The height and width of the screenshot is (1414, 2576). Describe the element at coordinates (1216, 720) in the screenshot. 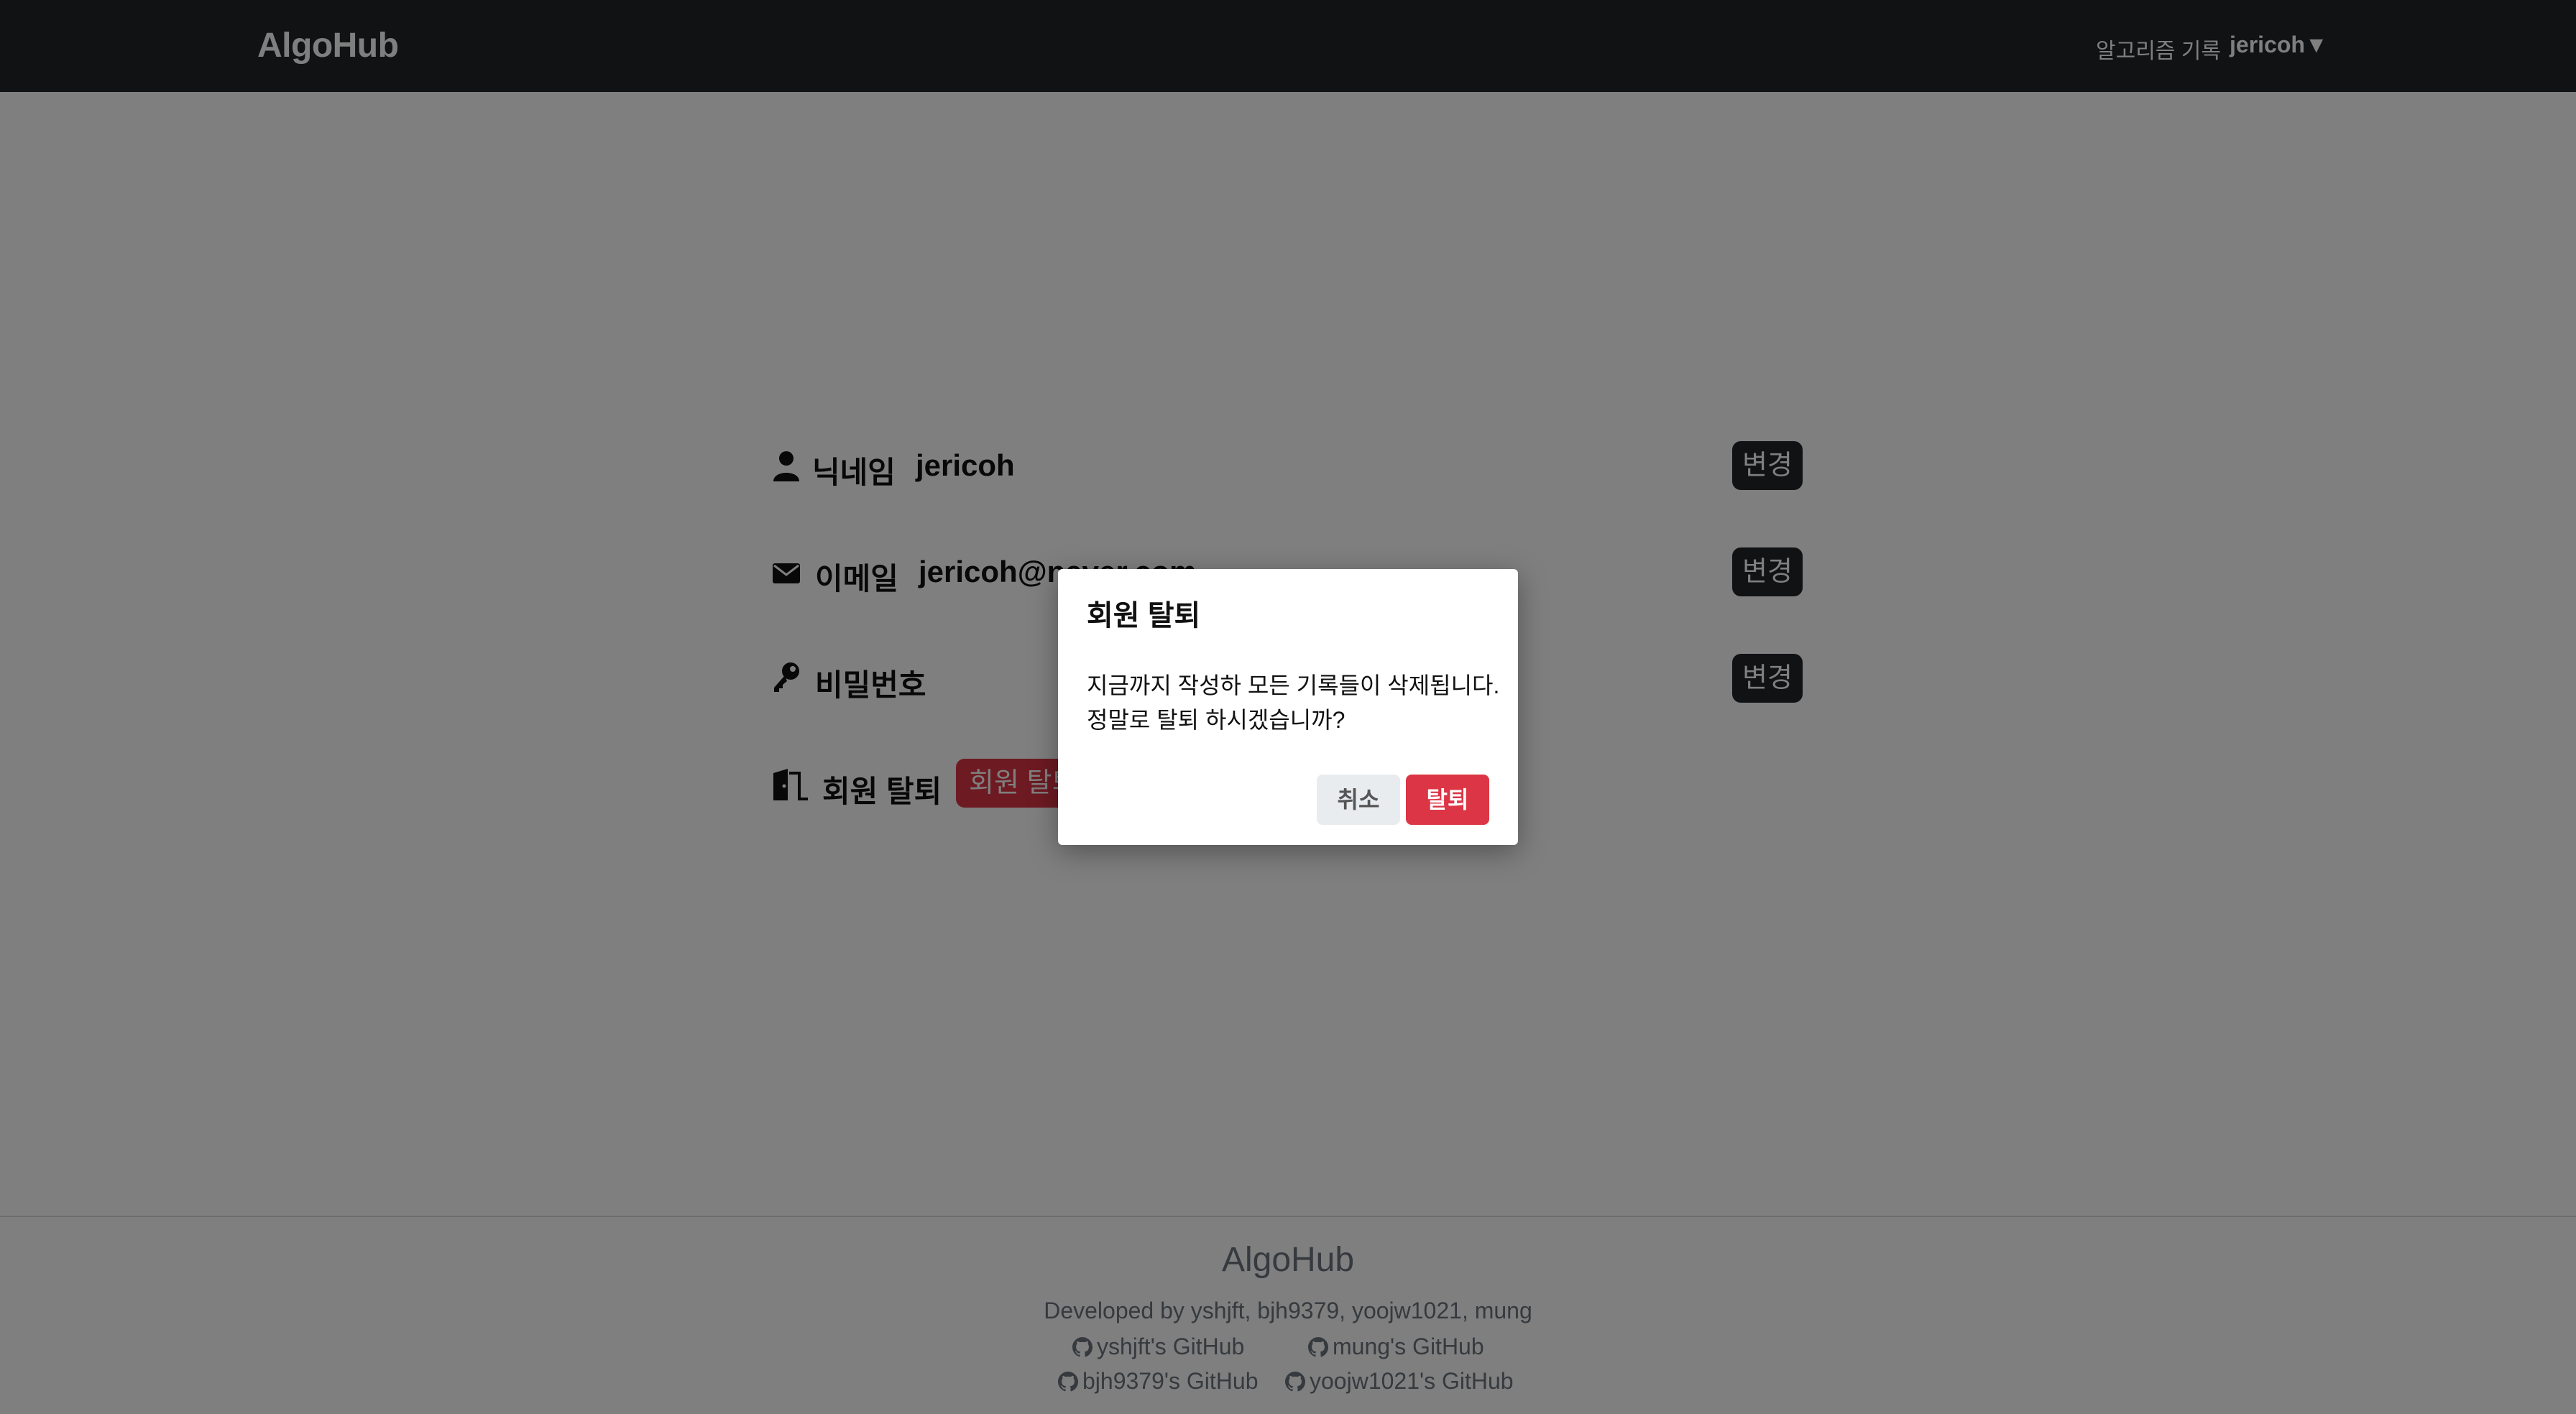

I see `dialog-message-line-2: 정말로 탈퇴 하시겠습니까?` at that location.